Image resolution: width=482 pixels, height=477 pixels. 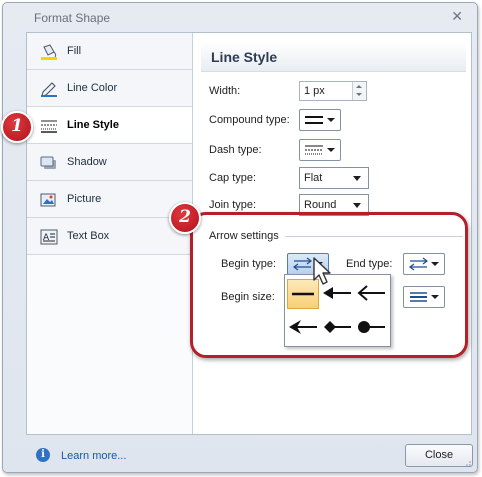 I want to click on panel-title: Line Style, so click(x=244, y=57).